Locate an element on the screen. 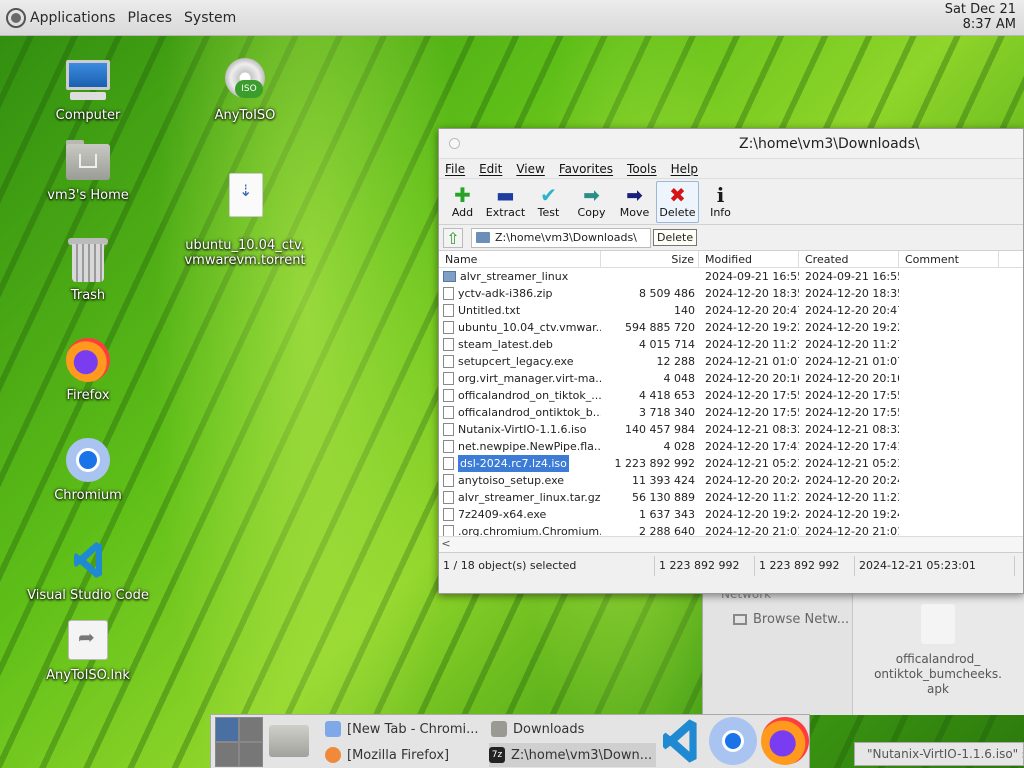 The width and height of the screenshot is (1024, 768). desktop-icon-torrent: ⇣ ubuntu_10.04_ctv. vmwarevm.torrent is located at coordinates (245, 219).